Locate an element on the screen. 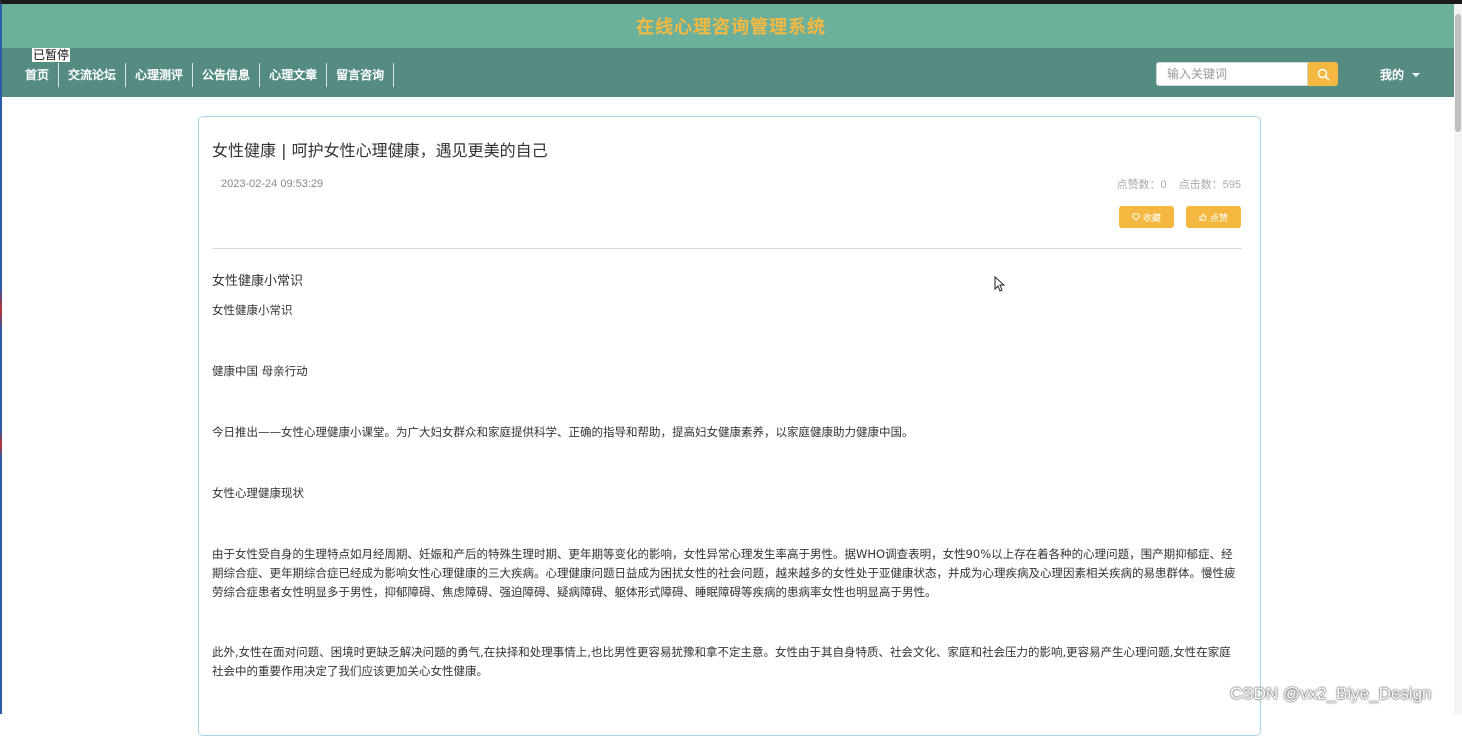 The width and height of the screenshot is (1462, 736). paragraph: 女性心理健康现状 is located at coordinates (258, 493).